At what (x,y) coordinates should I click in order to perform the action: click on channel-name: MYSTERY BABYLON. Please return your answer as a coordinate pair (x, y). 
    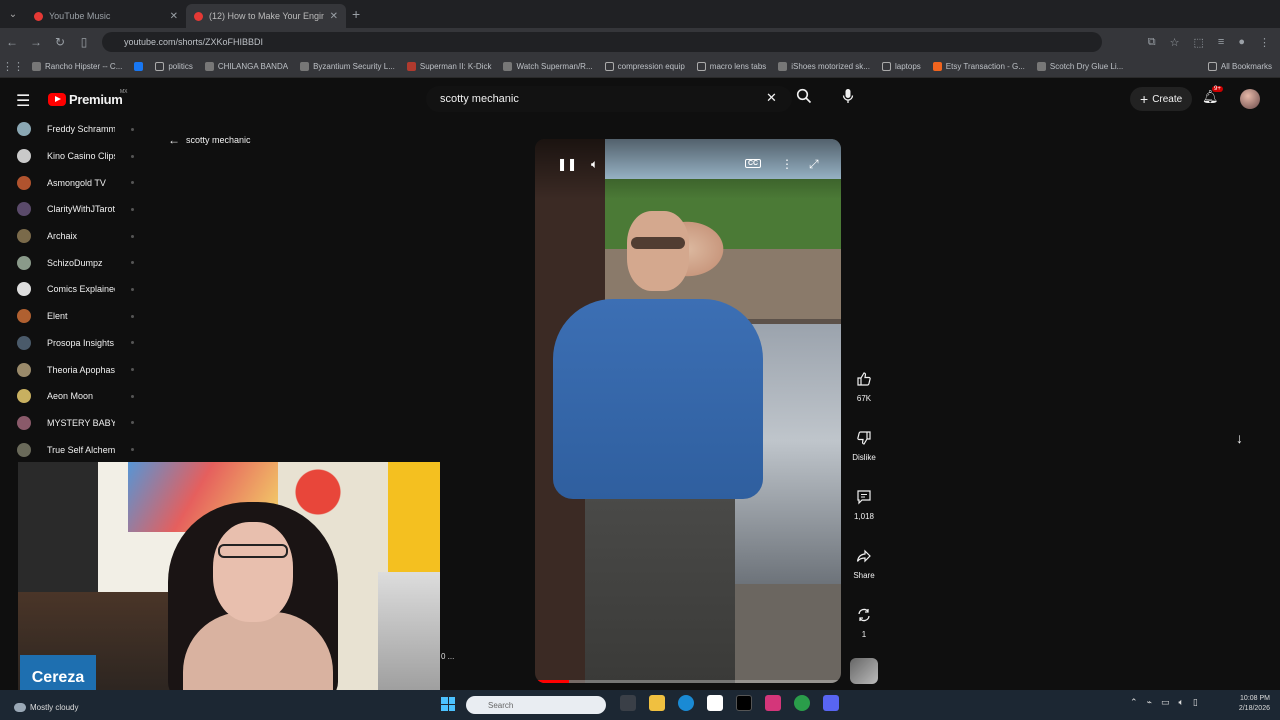
    Looking at the image, I should click on (81, 422).